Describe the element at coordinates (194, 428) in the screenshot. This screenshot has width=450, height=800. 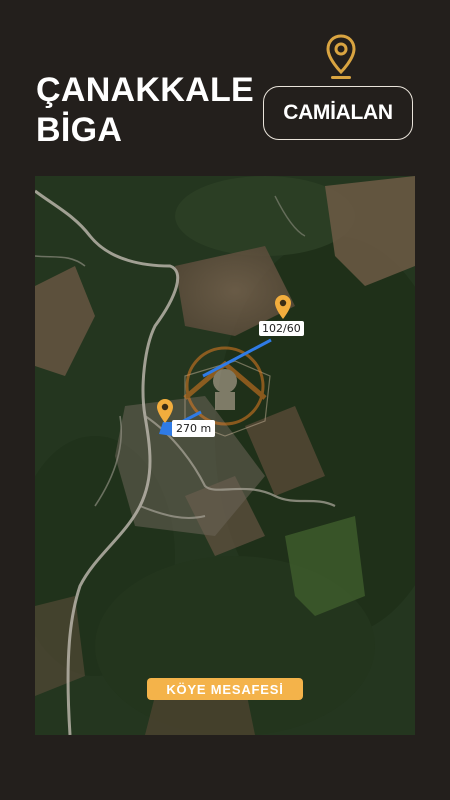
I see `distance-label: 270 m` at that location.